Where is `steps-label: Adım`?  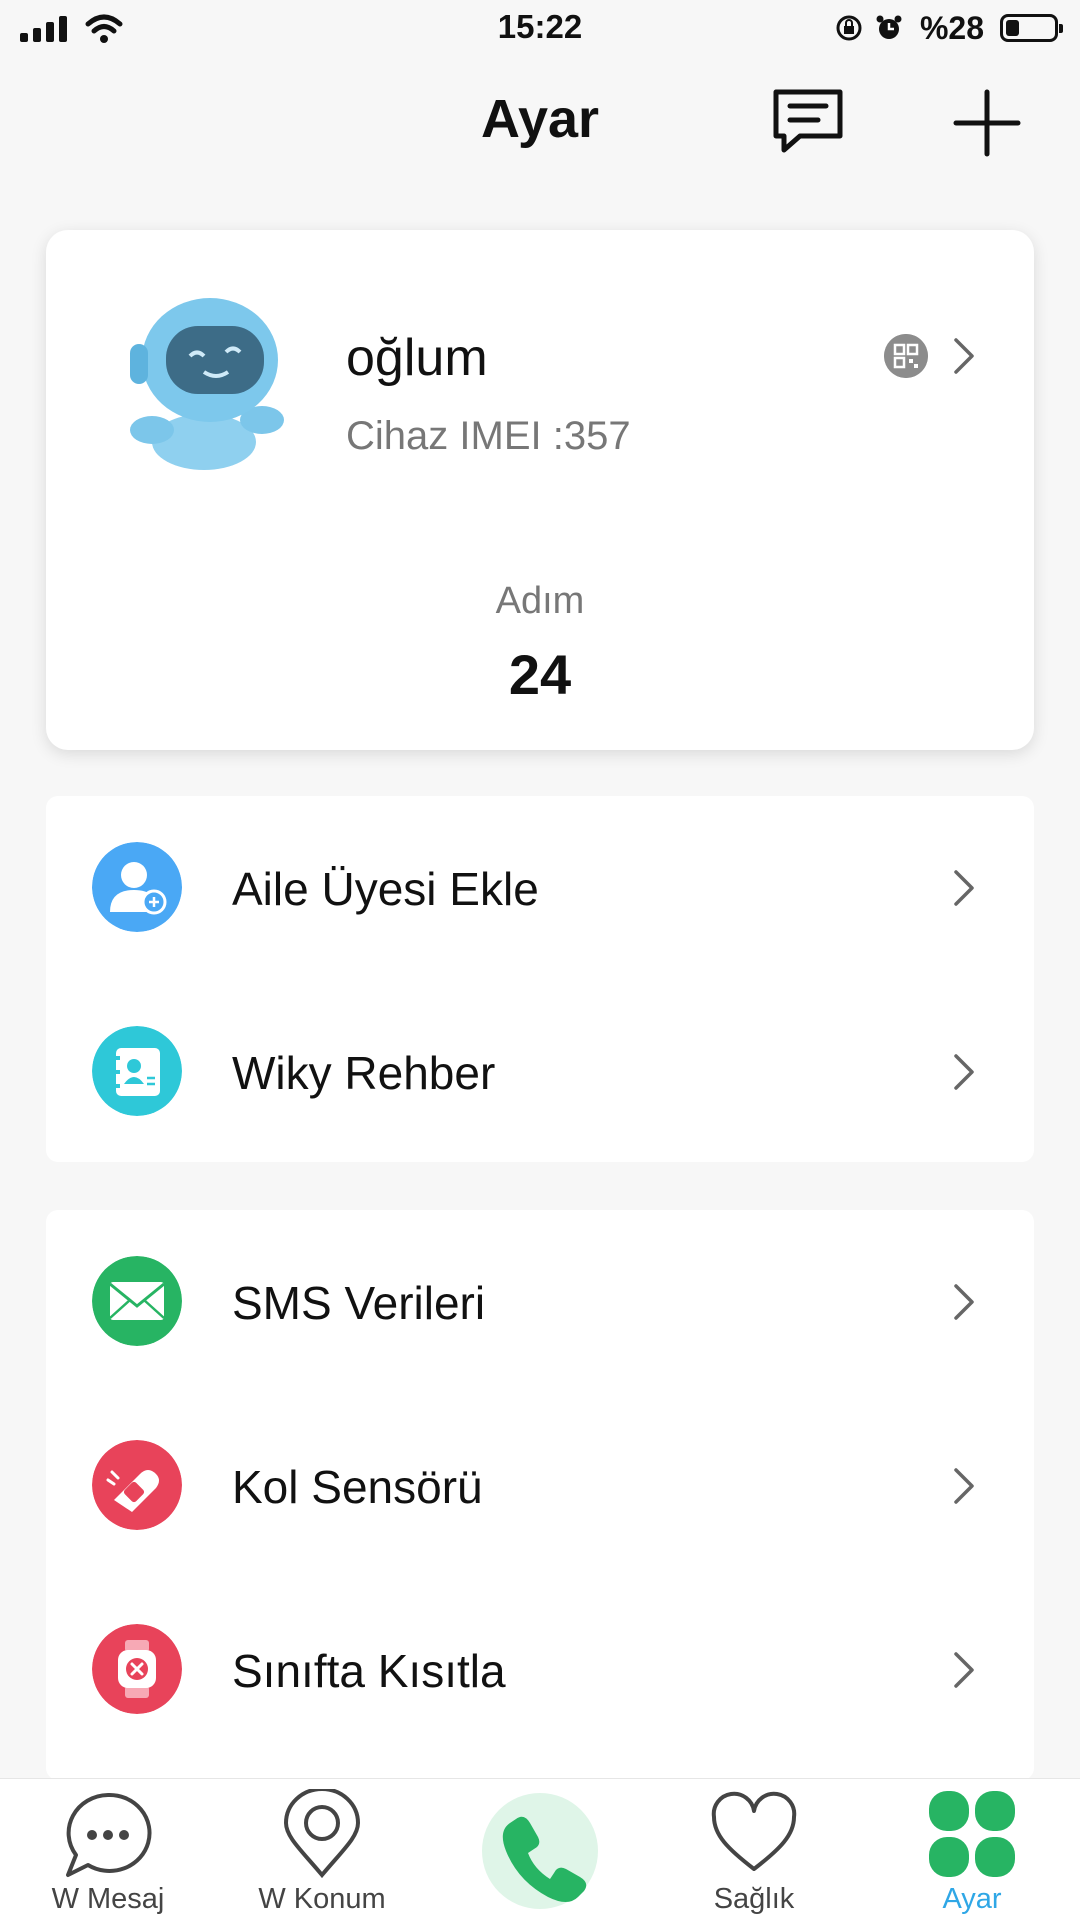
steps-label: Adım is located at coordinates (540, 601).